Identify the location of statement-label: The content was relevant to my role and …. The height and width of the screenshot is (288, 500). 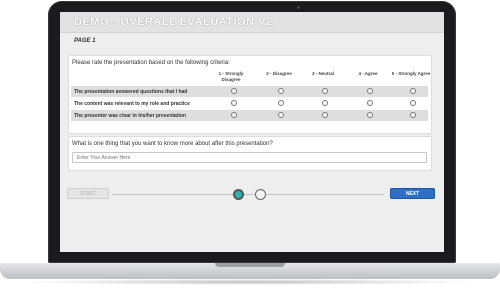
(132, 104).